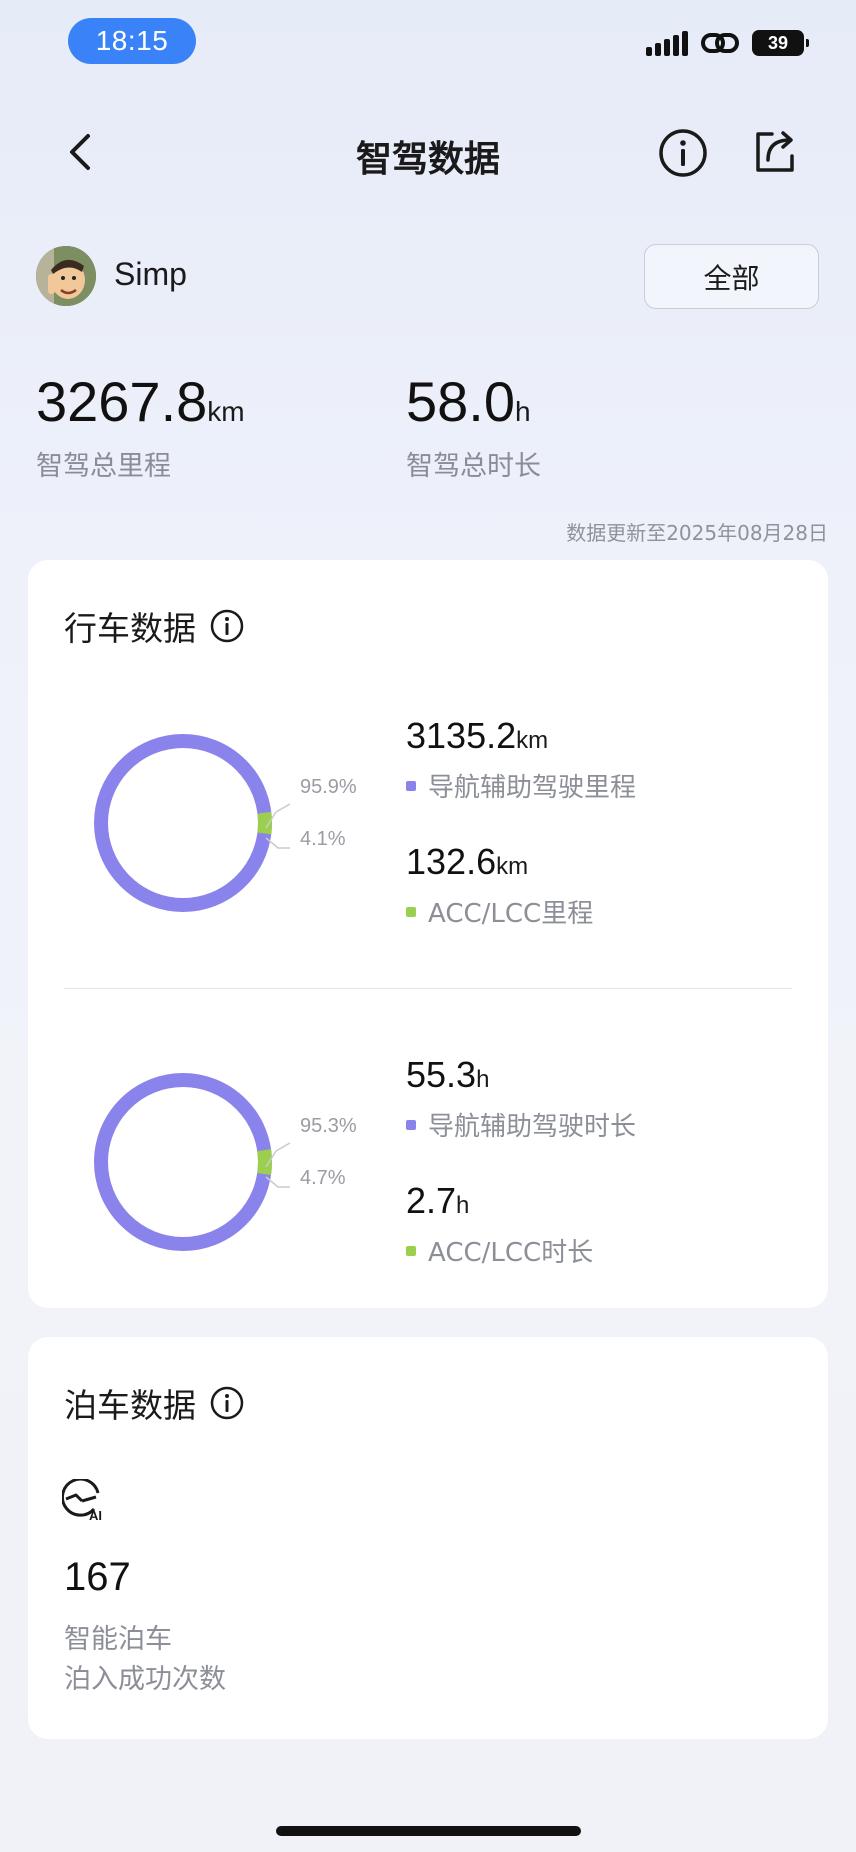  I want to click on duration-nav-metric: 55.3h 导航辅助驾驶时长, so click(521, 1100).